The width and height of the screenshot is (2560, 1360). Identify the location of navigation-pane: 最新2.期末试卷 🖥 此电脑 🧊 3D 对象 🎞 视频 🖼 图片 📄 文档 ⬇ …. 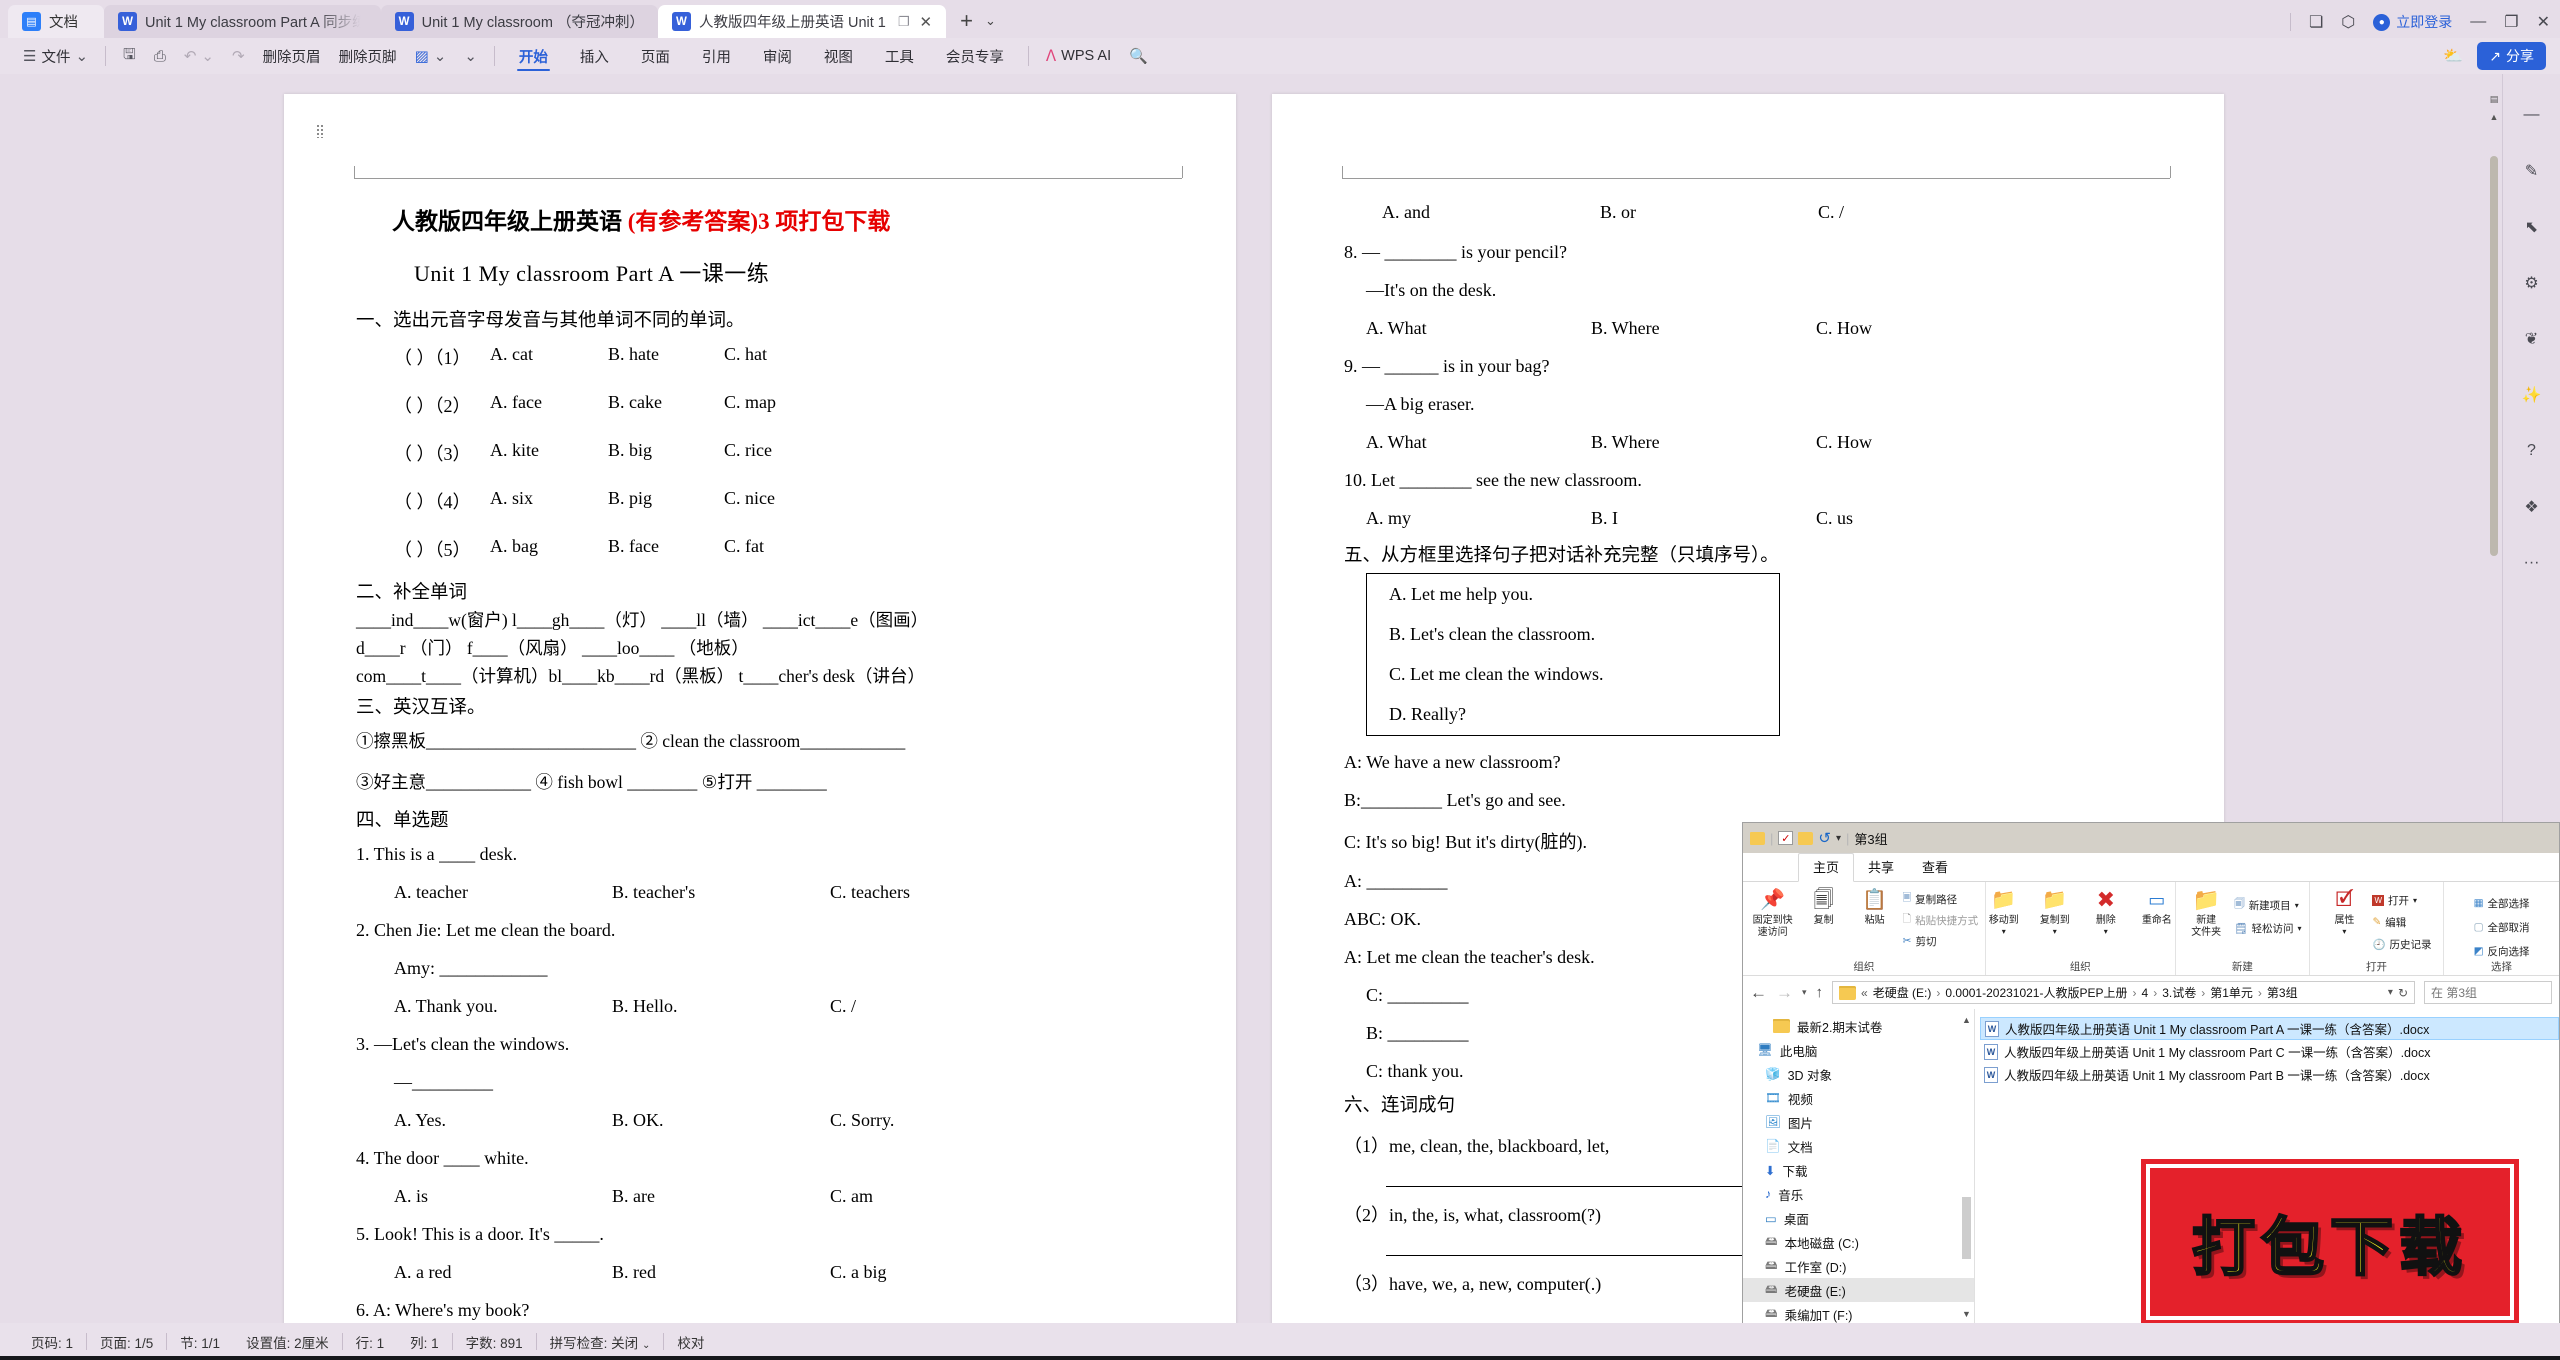
(1859, 1166).